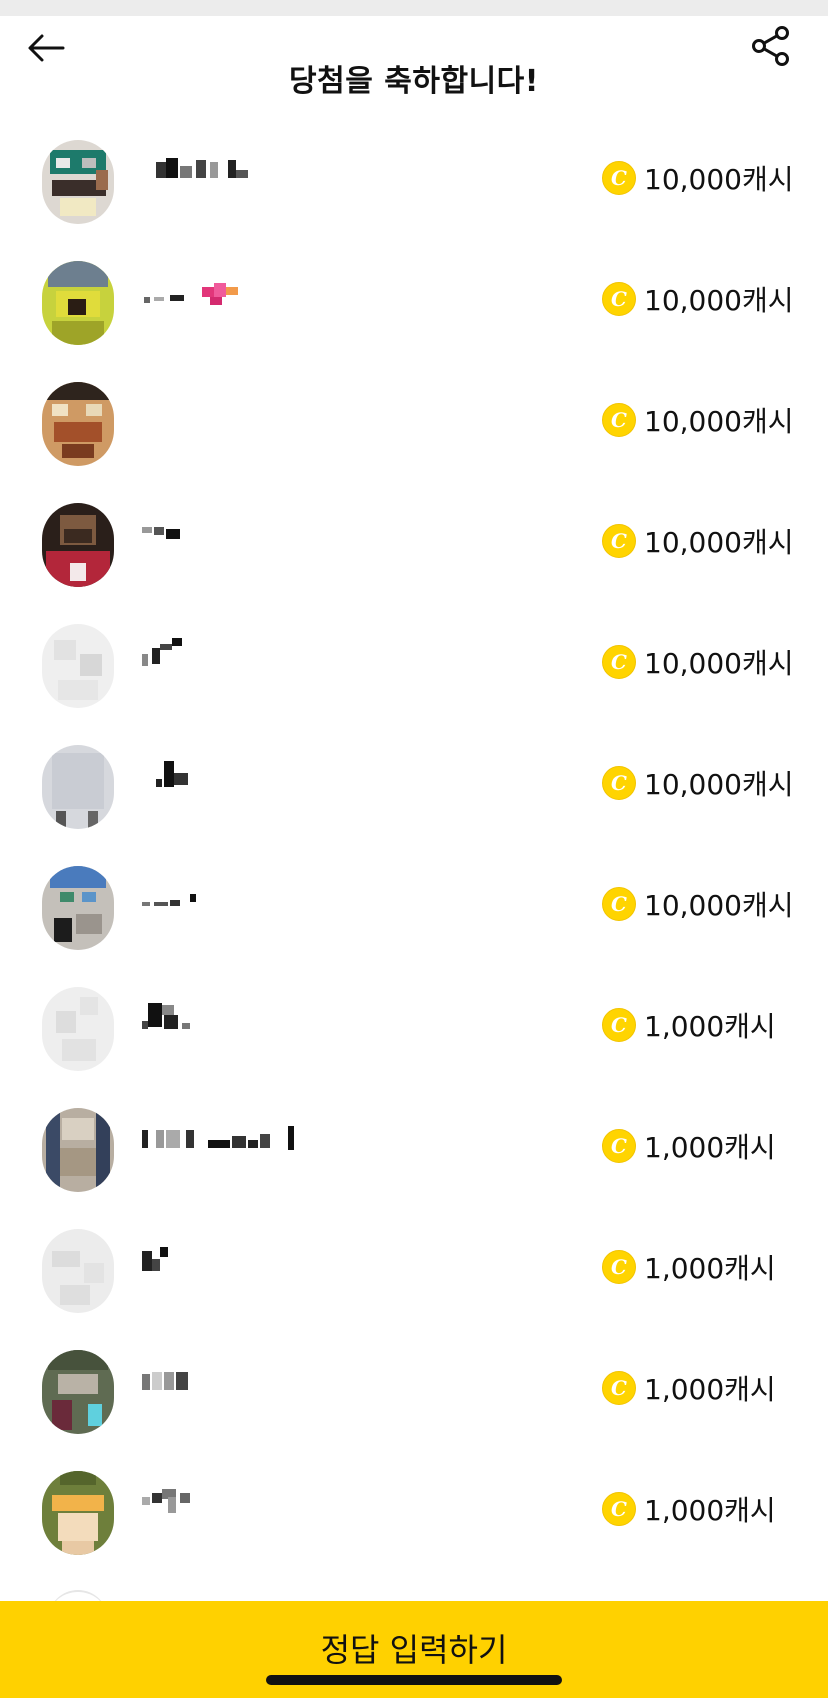 Image resolution: width=828 pixels, height=1698 pixels. I want to click on submit-answer-label: 정답 입력하기, so click(414, 1650).